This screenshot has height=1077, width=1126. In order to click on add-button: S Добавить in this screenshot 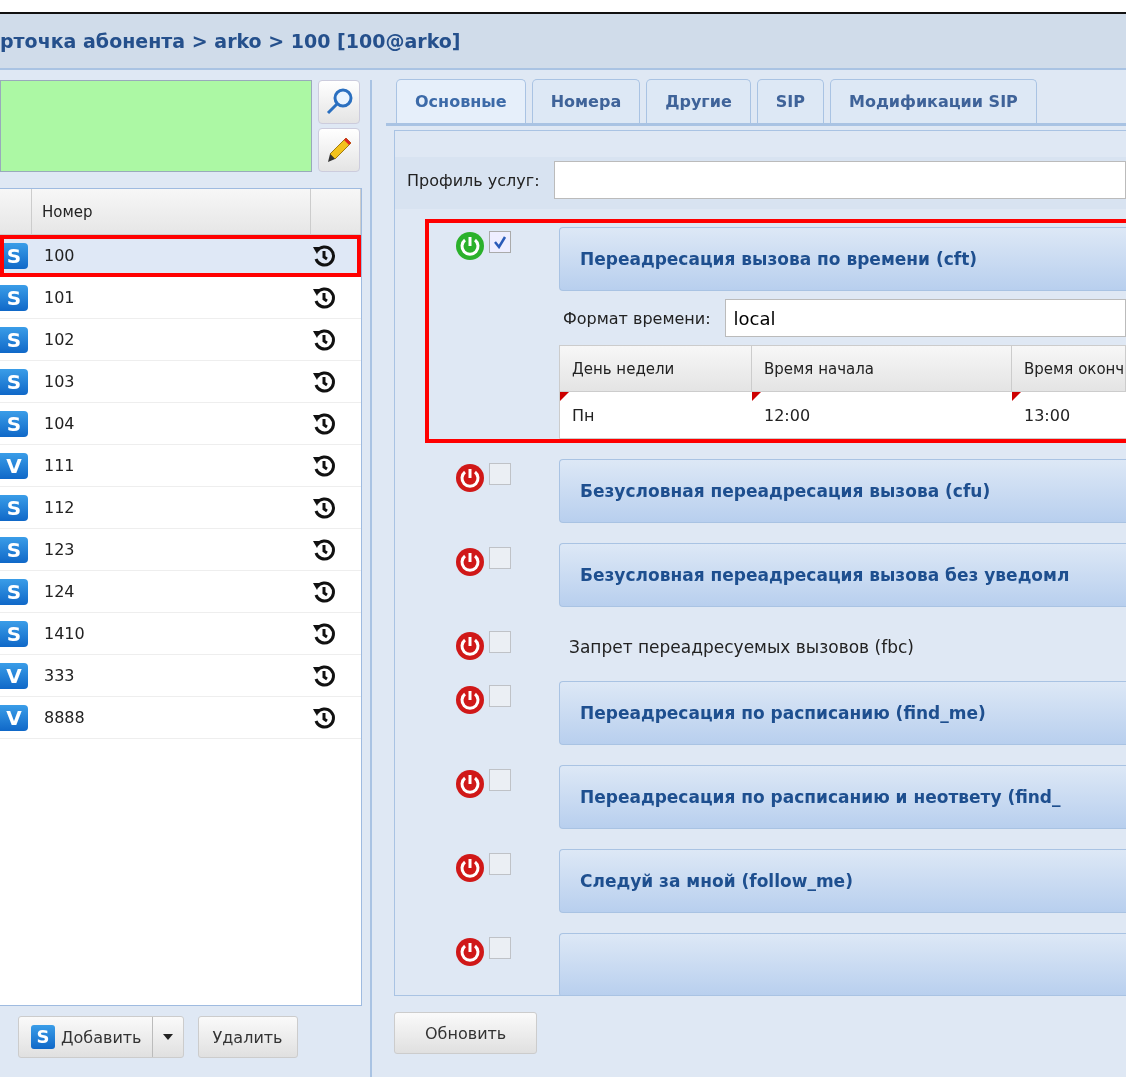, I will do `click(86, 1037)`.